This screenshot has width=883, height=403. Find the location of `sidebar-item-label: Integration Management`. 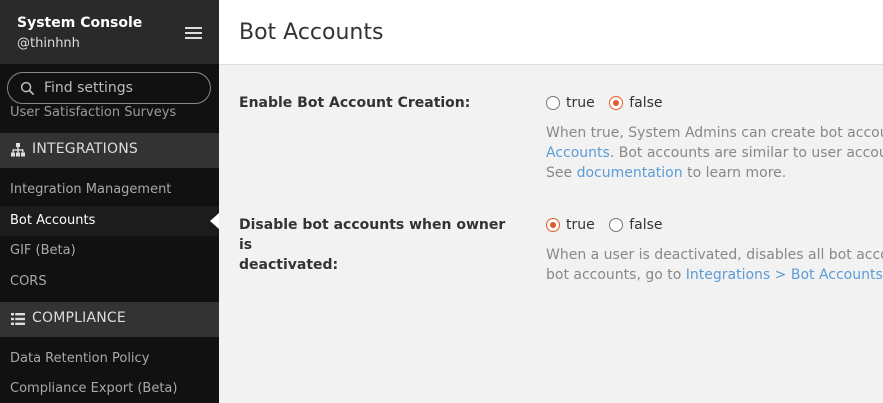

sidebar-item-label: Integration Management is located at coordinates (91, 189).